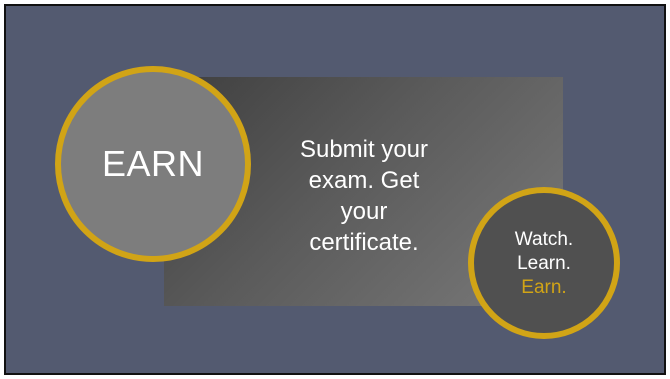 The width and height of the screenshot is (670, 379). I want to click on tagline-circle: Watch. Learn. Earn., so click(544, 263).